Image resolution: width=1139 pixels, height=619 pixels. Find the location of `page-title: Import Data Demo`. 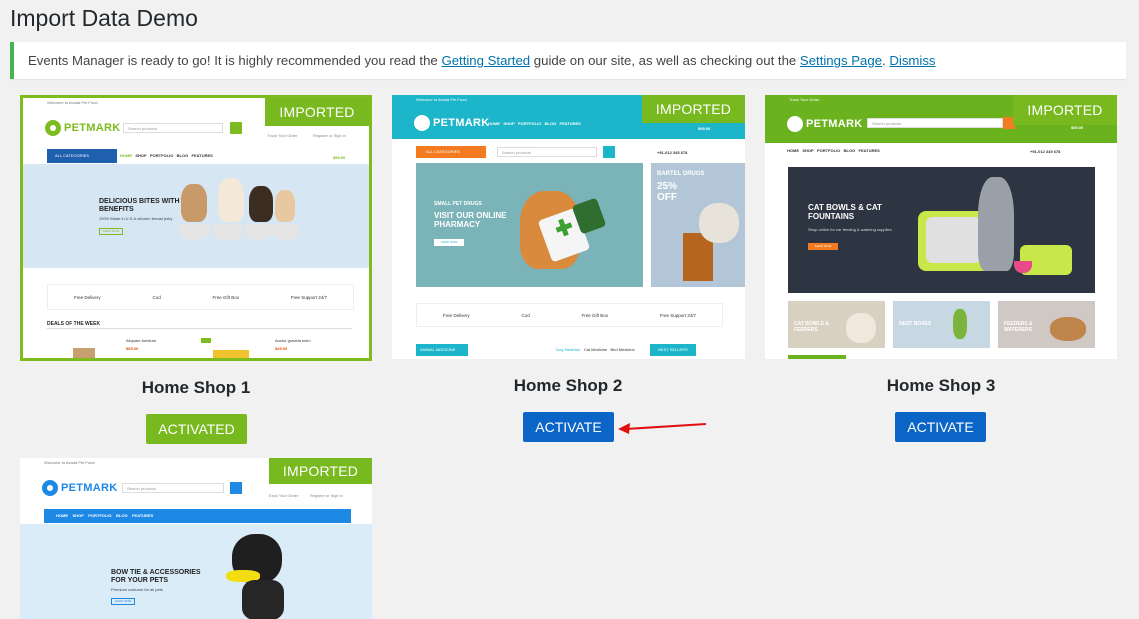

page-title: Import Data Demo is located at coordinates (104, 18).